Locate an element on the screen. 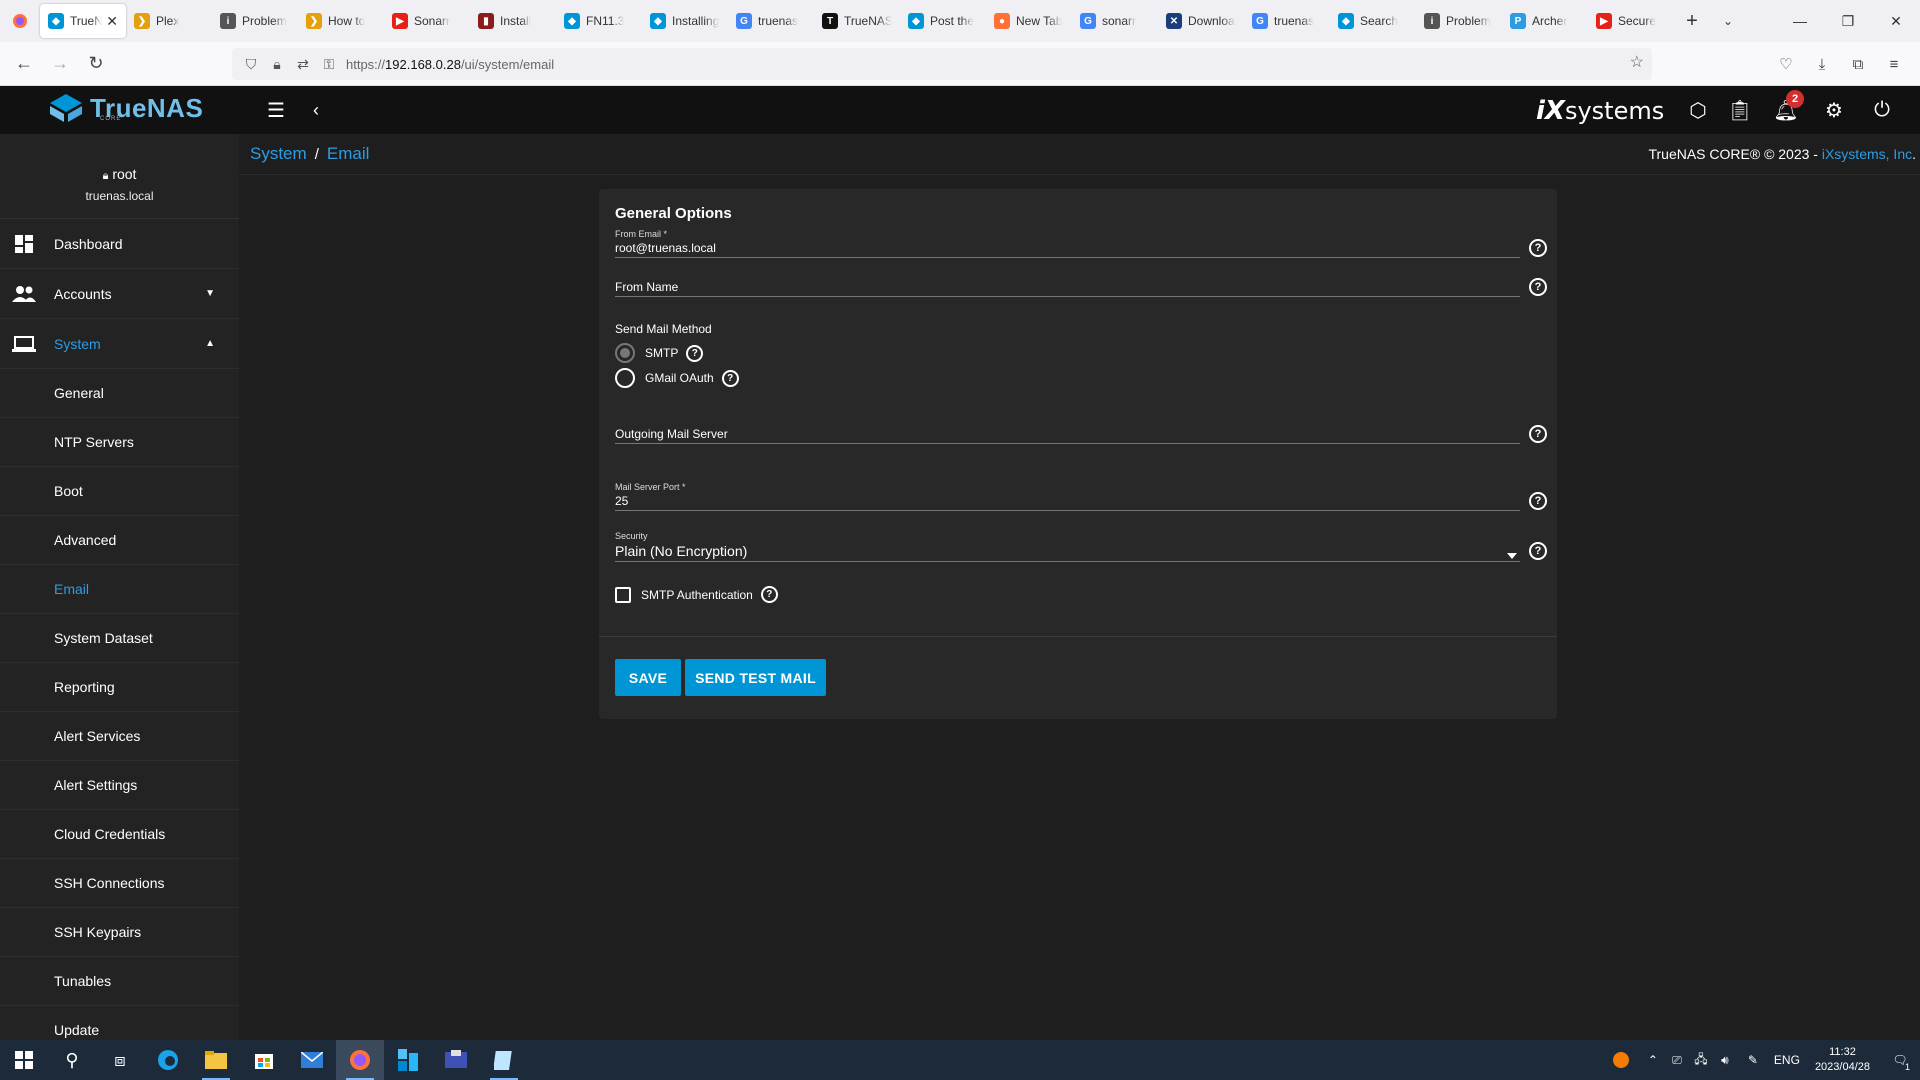  breadcrumb-system: System is located at coordinates (278, 154).